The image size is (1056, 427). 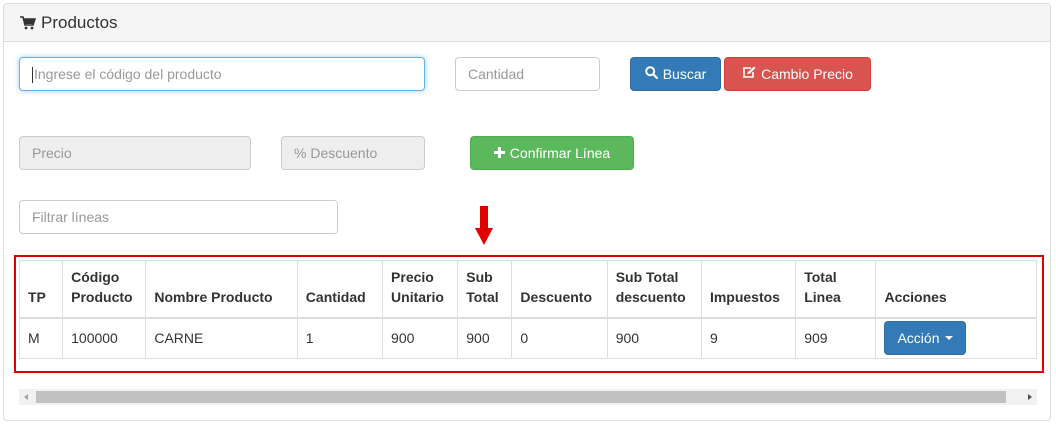 I want to click on discount-input: % Descuento, so click(x=353, y=153).